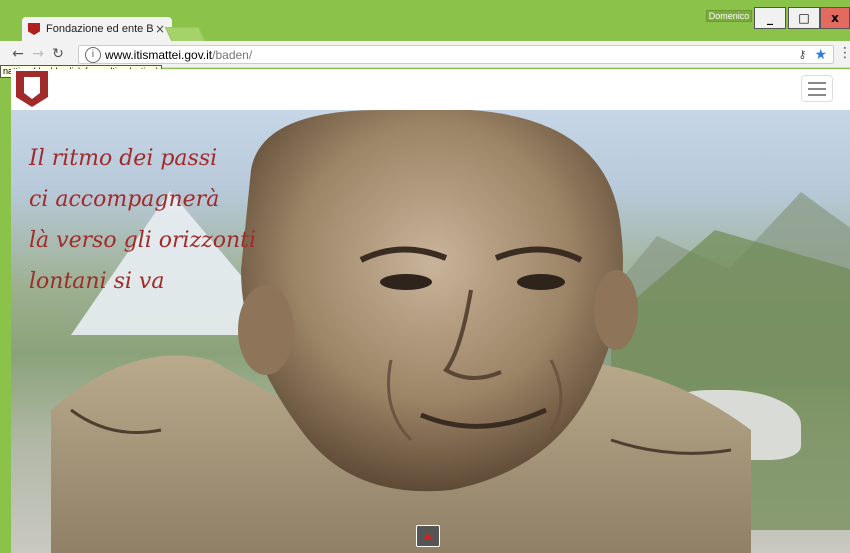 The width and height of the screenshot is (850, 553). Describe the element at coordinates (844, 53) in the screenshot. I see `menu-dots-icon: ⋮` at that location.